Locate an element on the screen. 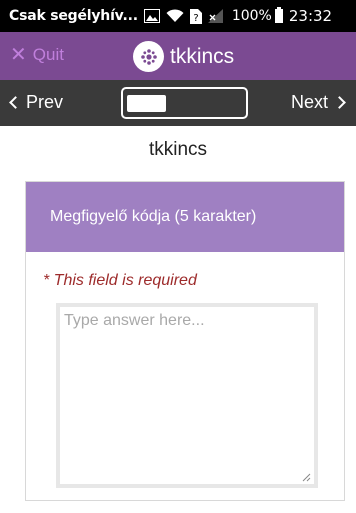 Image resolution: width=356 pixels, height=513 pixels. chevron-left-icon is located at coordinates (15, 102).